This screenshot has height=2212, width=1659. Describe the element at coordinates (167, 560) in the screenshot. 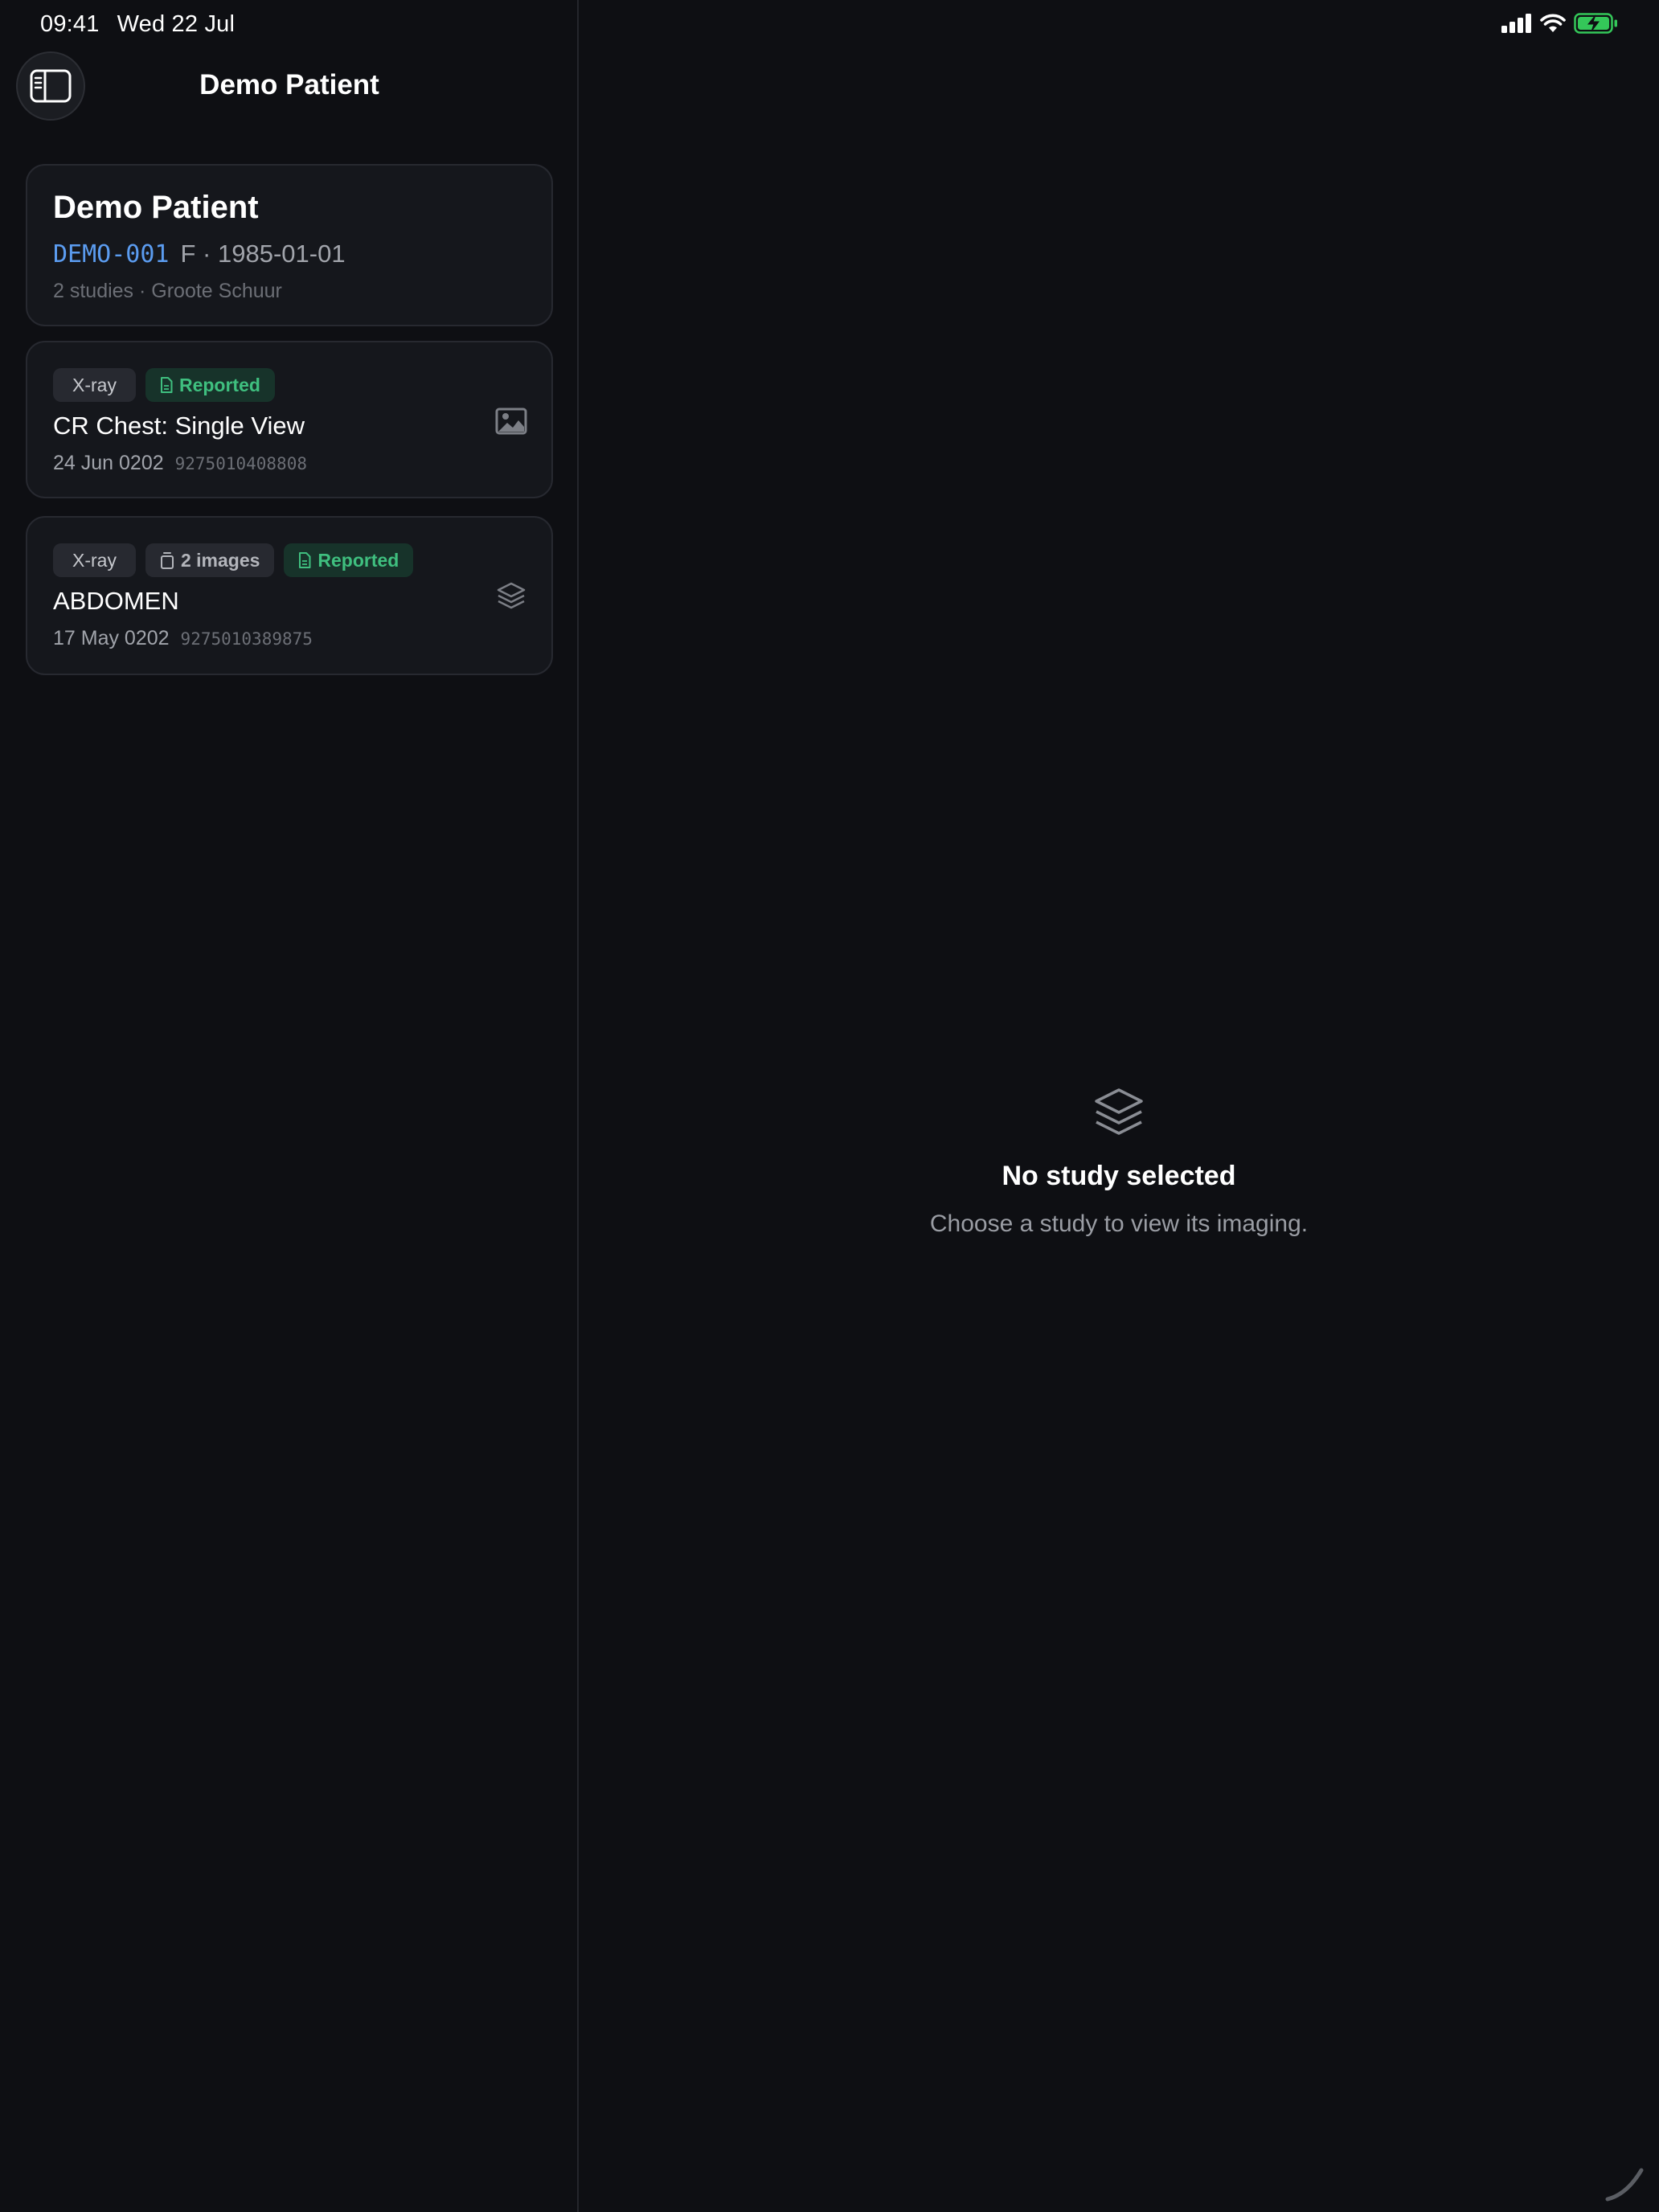

I see `stack-icon` at that location.